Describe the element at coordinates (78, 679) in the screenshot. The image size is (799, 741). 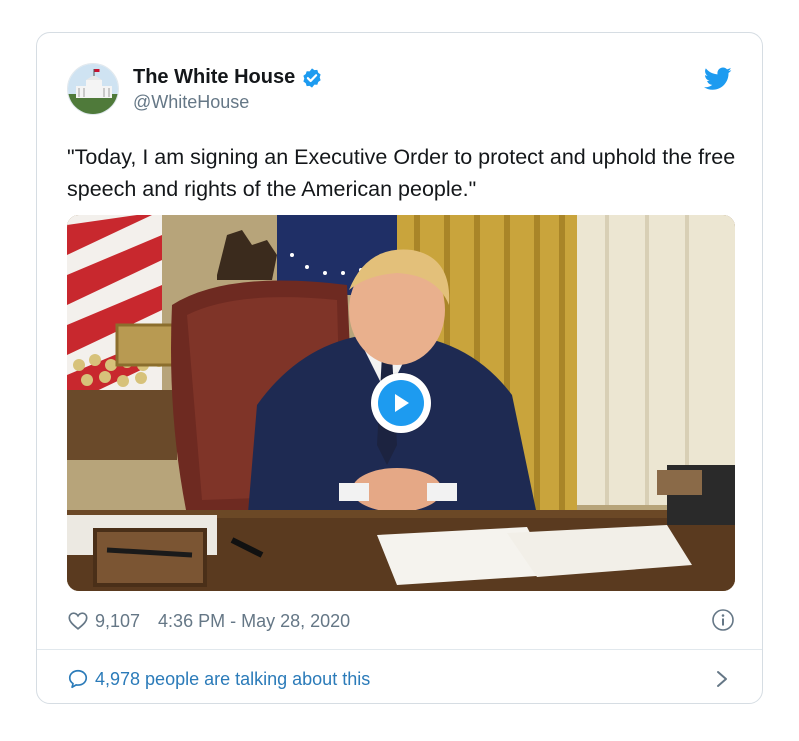
I see `reply-icon` at that location.